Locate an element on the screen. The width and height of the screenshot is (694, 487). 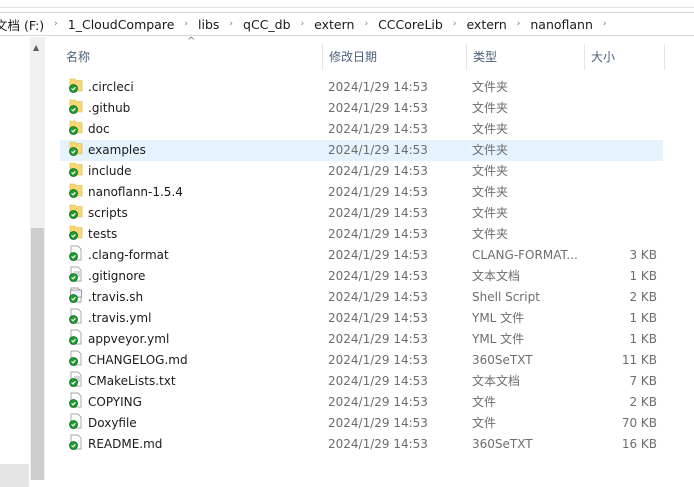
file-name: include is located at coordinates (109, 171).